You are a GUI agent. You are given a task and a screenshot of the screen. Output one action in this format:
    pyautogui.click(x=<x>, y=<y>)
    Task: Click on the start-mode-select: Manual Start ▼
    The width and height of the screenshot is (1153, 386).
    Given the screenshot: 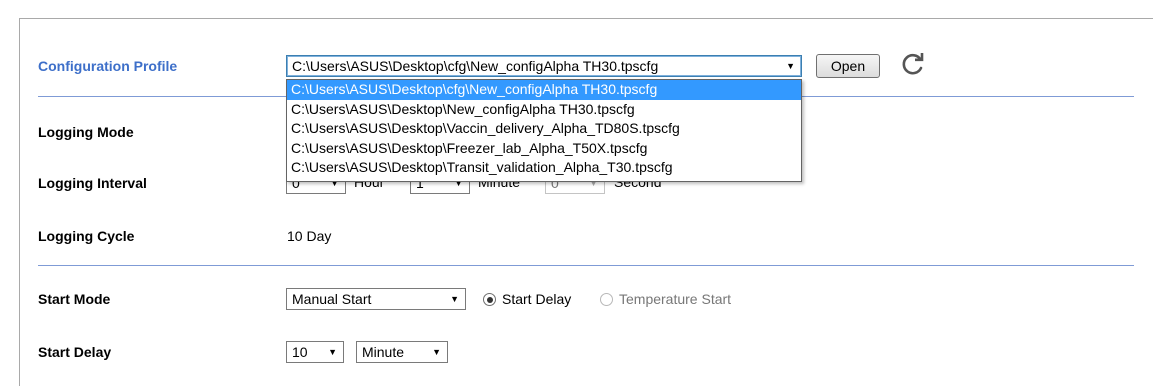 What is the action you would take?
    pyautogui.click(x=376, y=299)
    